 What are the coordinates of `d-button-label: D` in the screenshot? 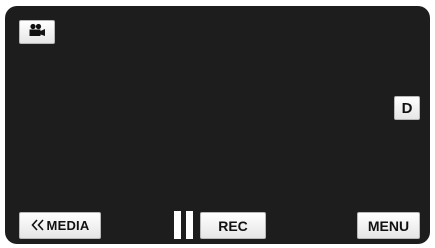 It's located at (407, 108).